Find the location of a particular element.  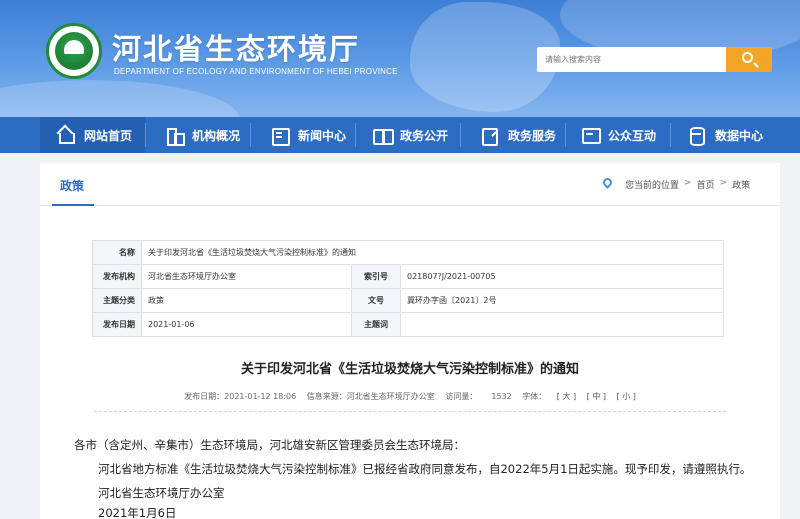

nav-item-label: 公众互动 is located at coordinates (632, 135).